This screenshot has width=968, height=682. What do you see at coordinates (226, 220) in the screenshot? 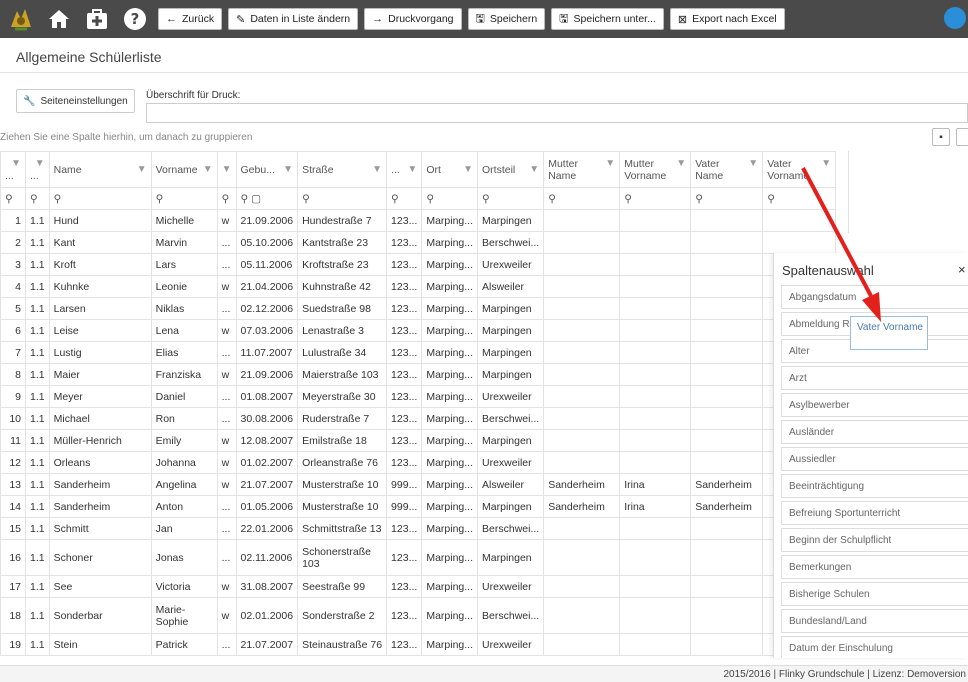
I see `table-cell: w` at bounding box center [226, 220].